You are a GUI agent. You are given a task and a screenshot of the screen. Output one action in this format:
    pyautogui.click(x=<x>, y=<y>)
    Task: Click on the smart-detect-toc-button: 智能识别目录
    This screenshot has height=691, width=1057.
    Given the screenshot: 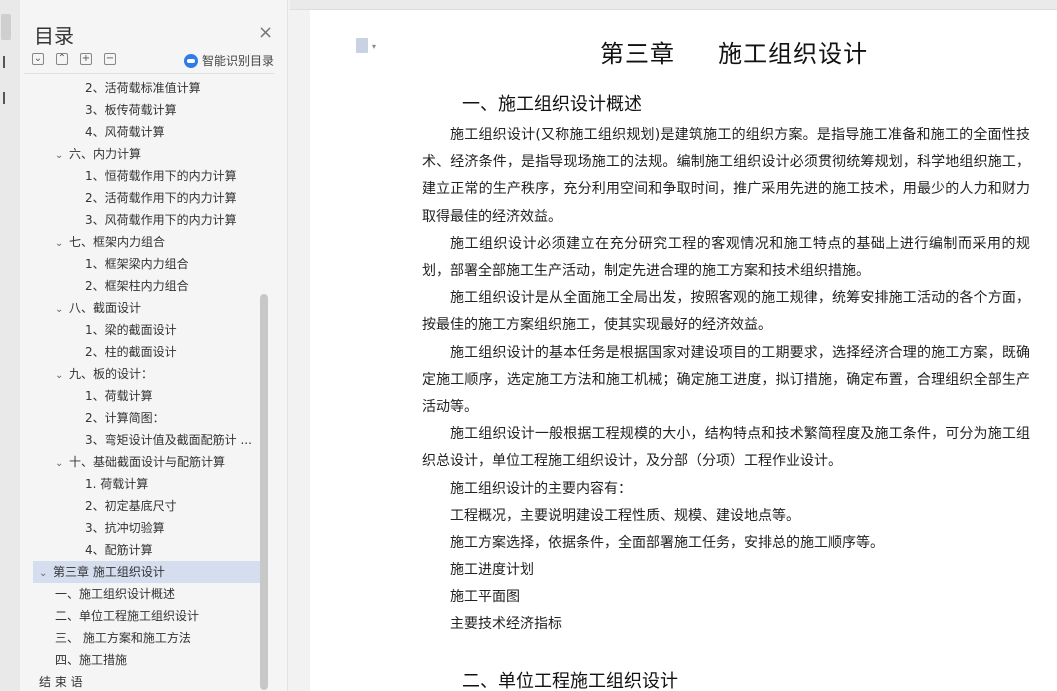 What is the action you would take?
    pyautogui.click(x=229, y=60)
    